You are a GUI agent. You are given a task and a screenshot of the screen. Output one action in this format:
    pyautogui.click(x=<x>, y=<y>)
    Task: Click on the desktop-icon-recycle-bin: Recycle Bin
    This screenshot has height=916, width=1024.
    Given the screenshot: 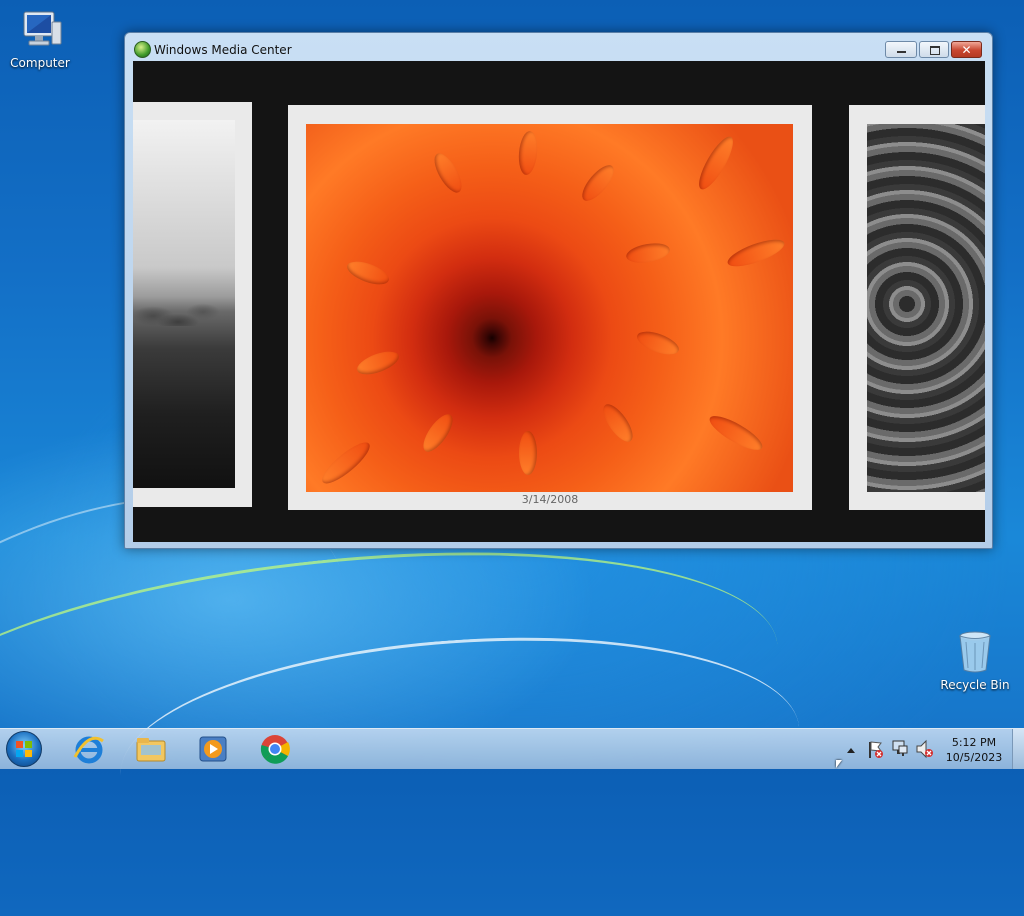 What is the action you would take?
    pyautogui.click(x=975, y=661)
    